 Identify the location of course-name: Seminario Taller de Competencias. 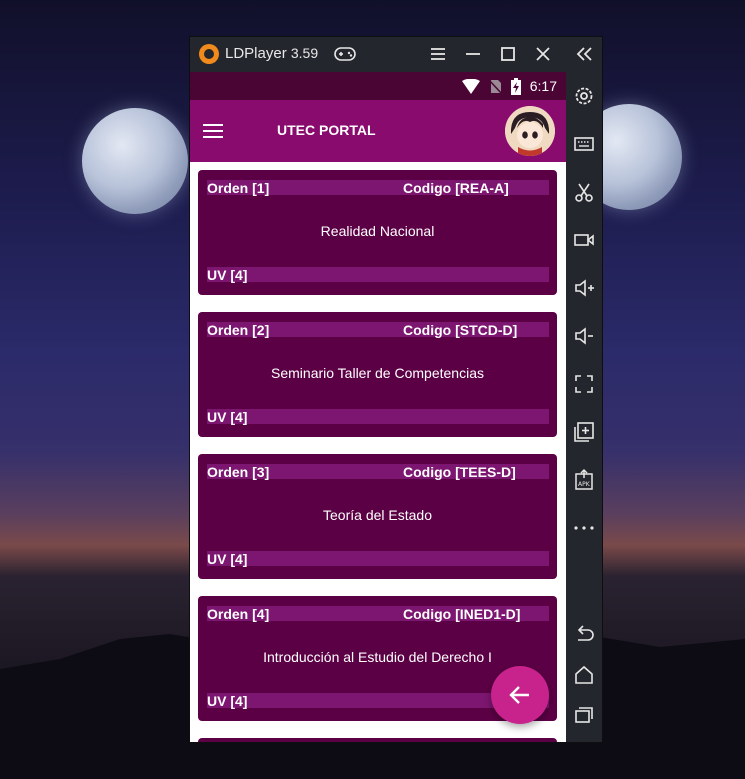
(377, 373).